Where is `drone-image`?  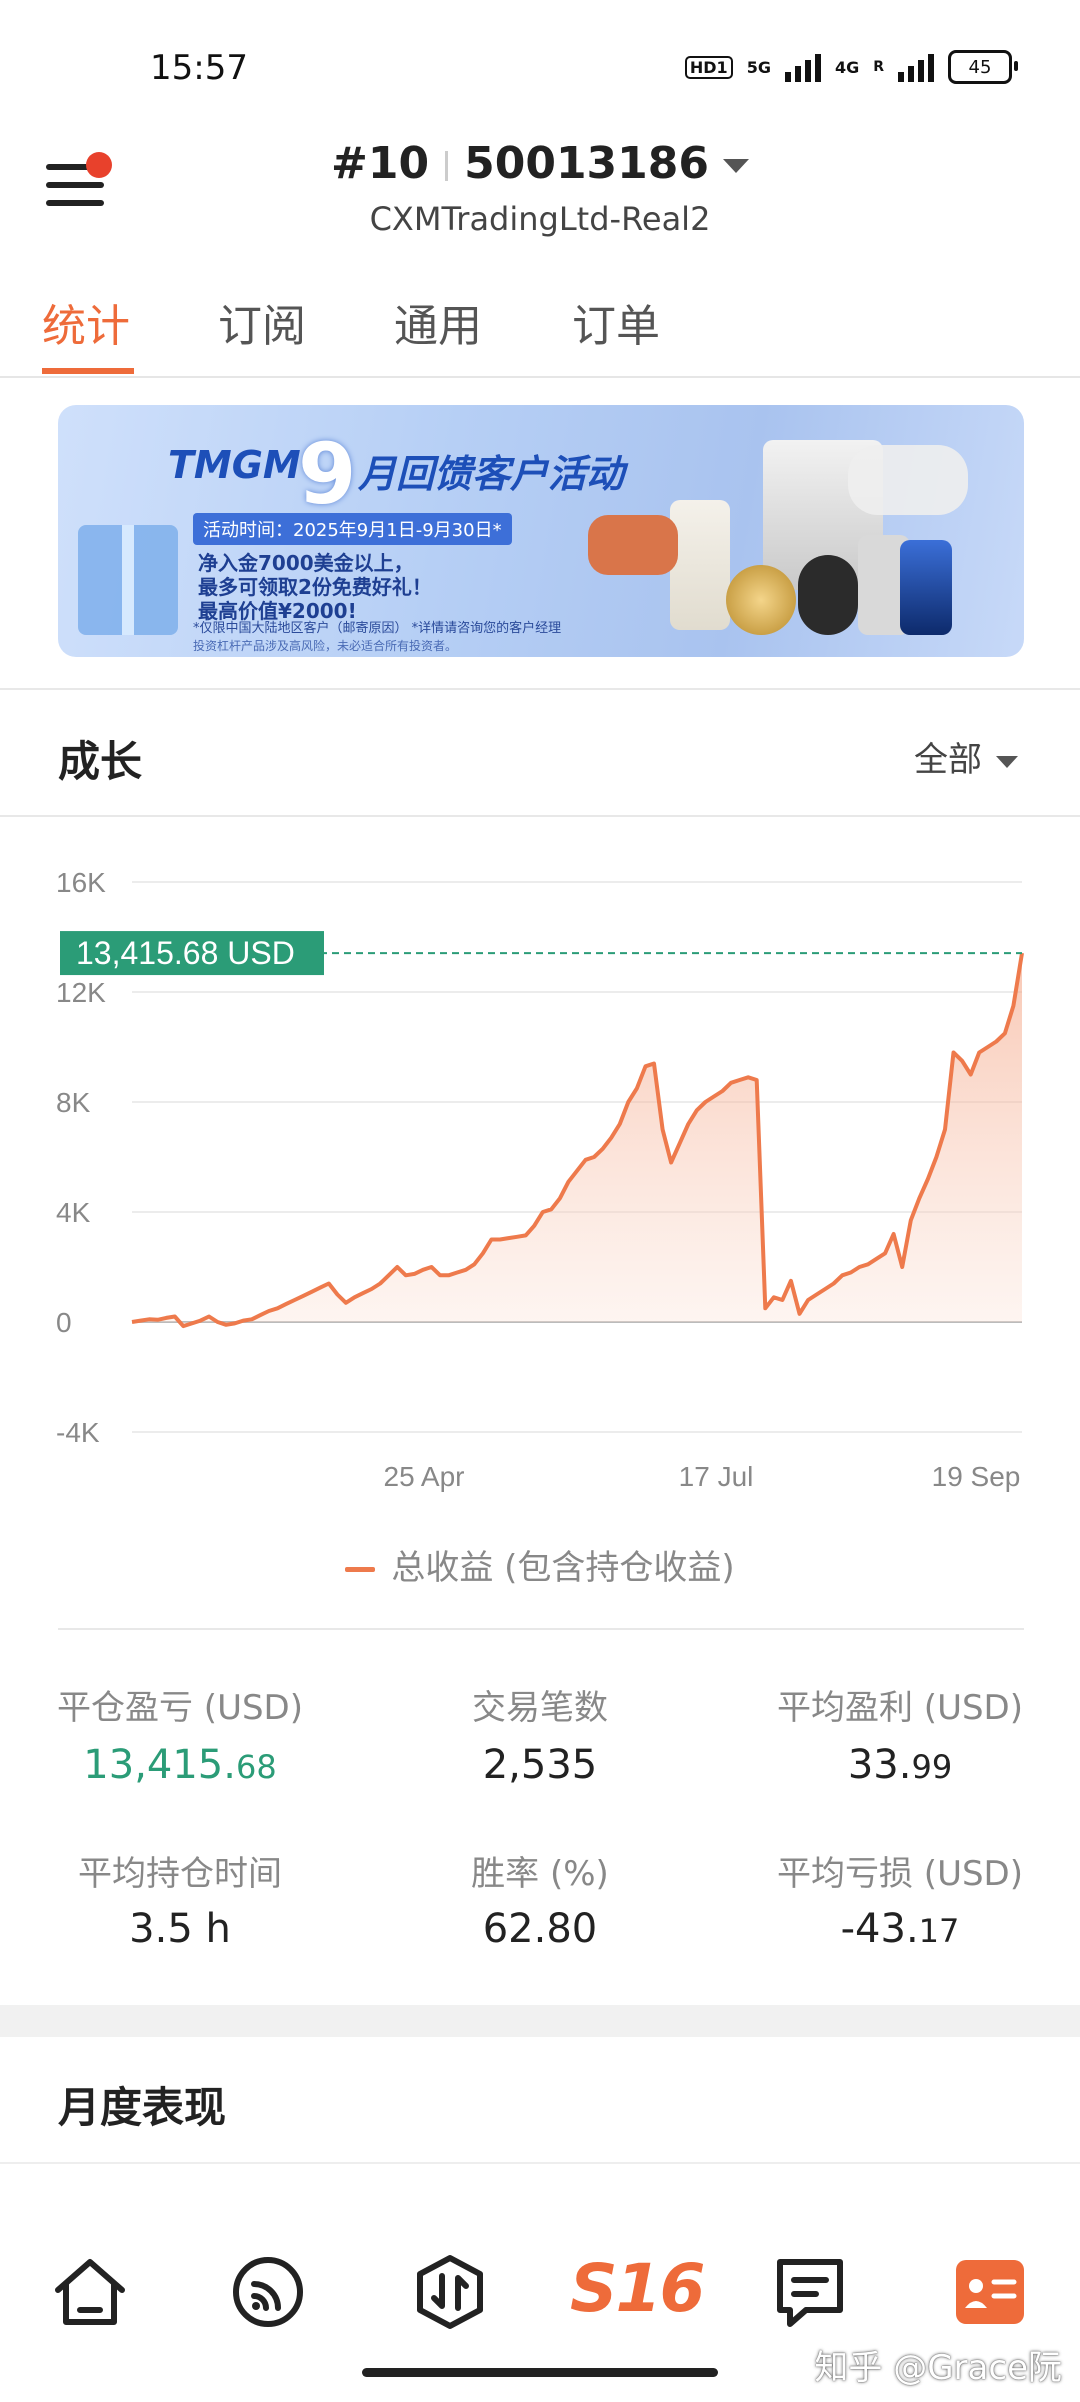
drone-image is located at coordinates (908, 480).